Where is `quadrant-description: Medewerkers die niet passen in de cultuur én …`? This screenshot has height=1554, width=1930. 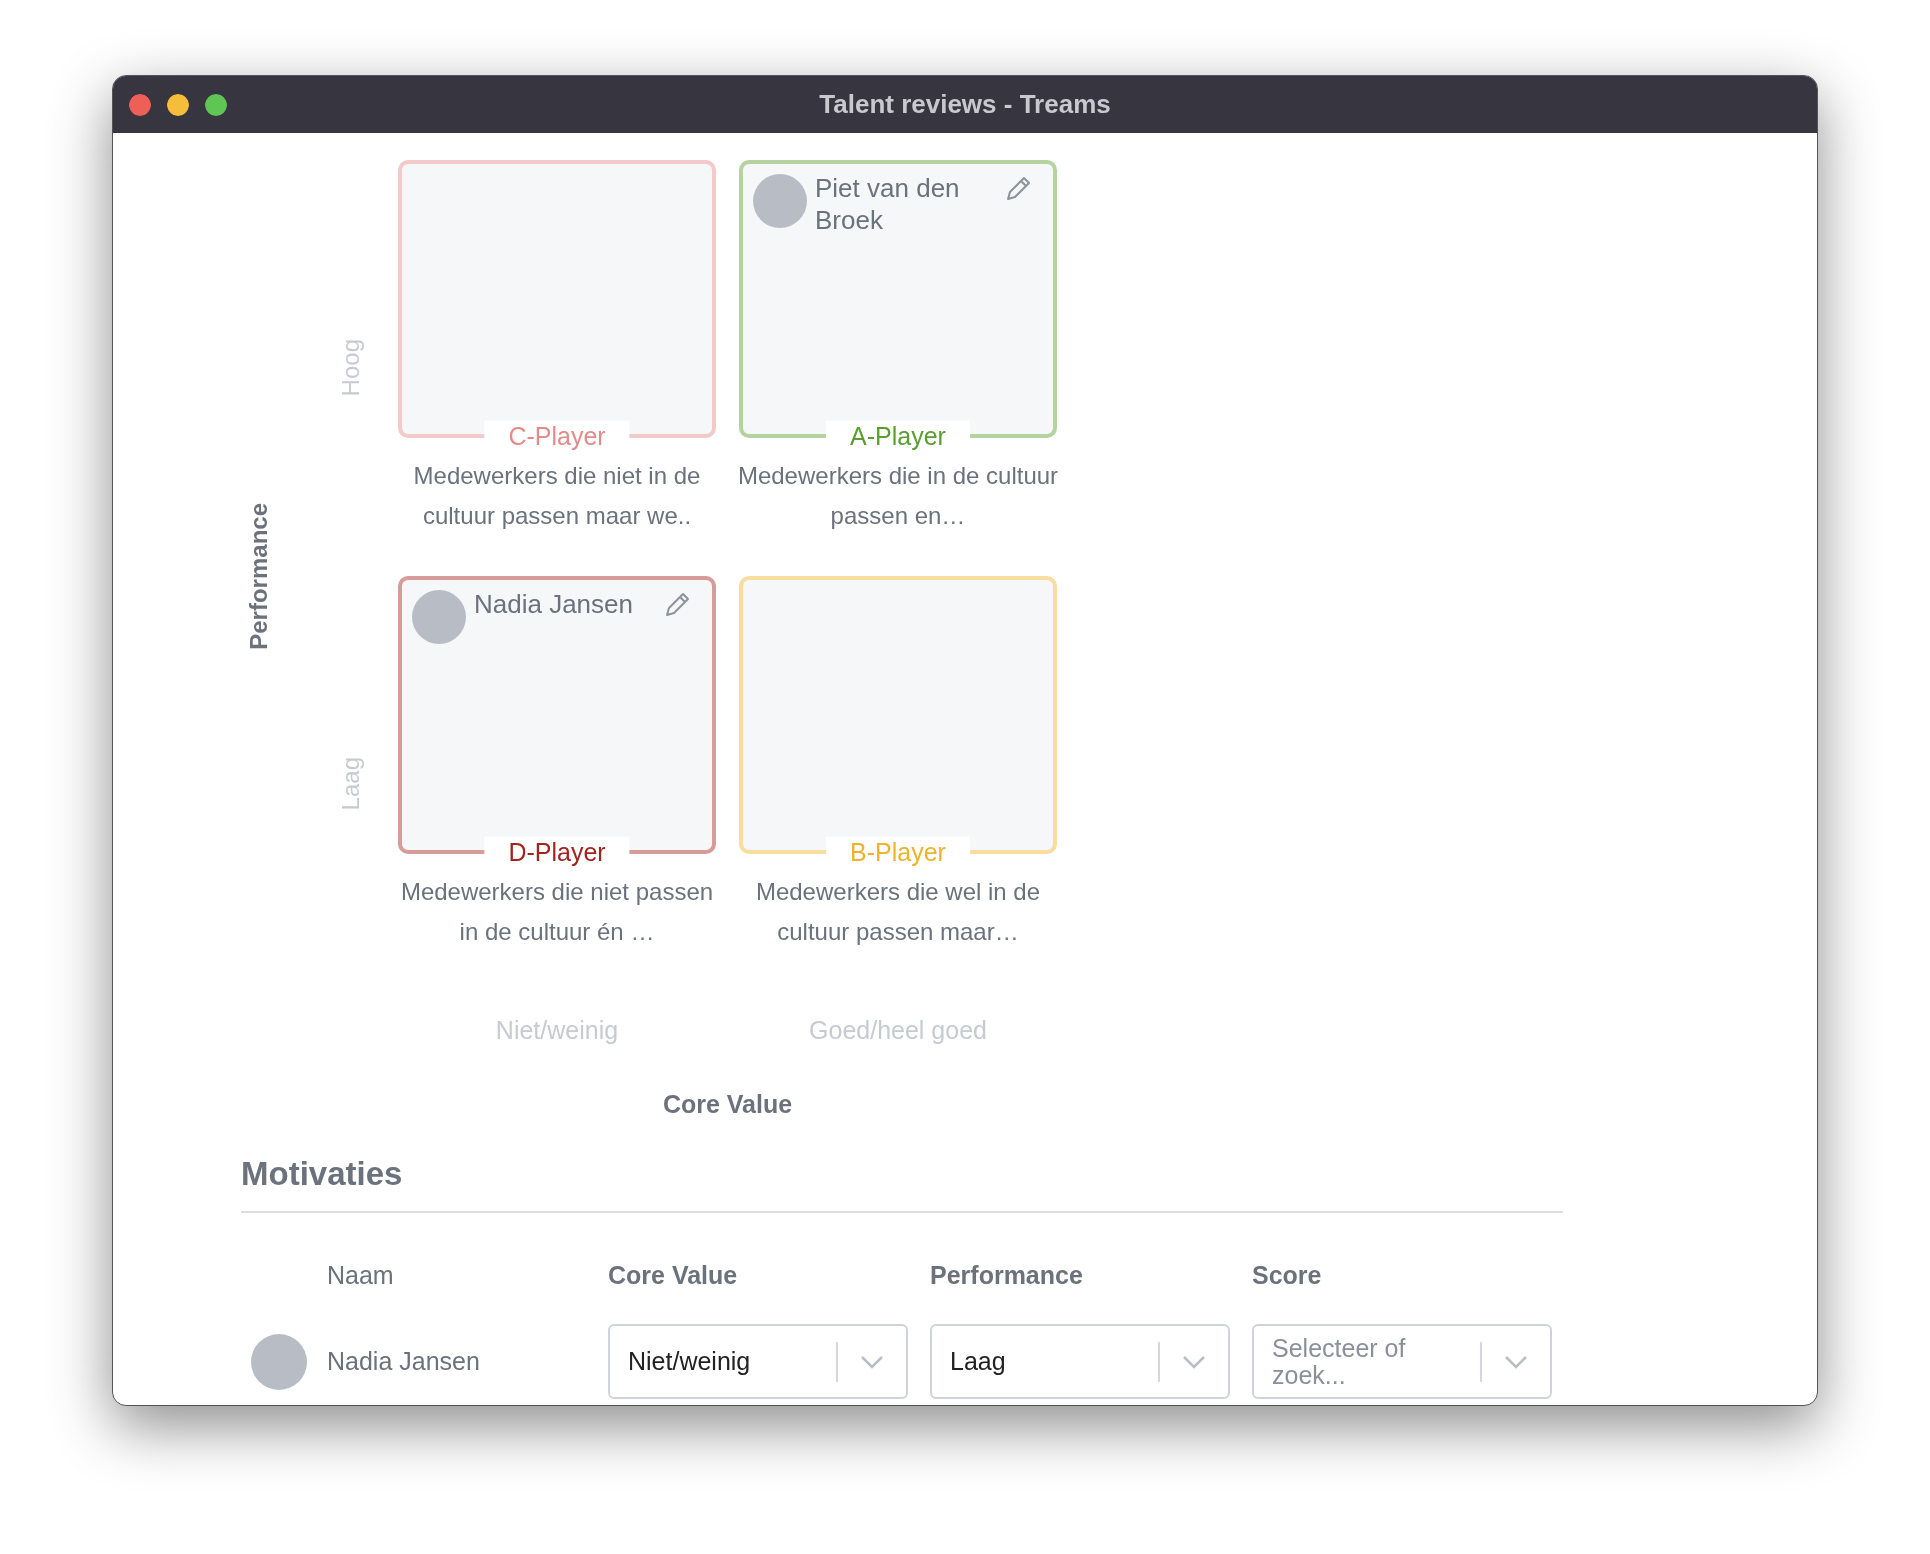 quadrant-description: Medewerkers die niet passen in de cultuur én … is located at coordinates (557, 912).